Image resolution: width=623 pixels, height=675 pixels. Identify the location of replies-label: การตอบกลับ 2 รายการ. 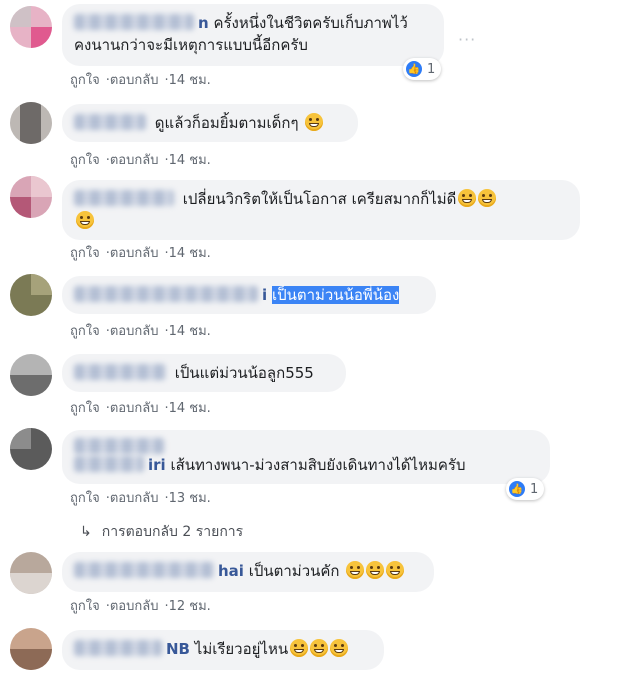
(172, 532).